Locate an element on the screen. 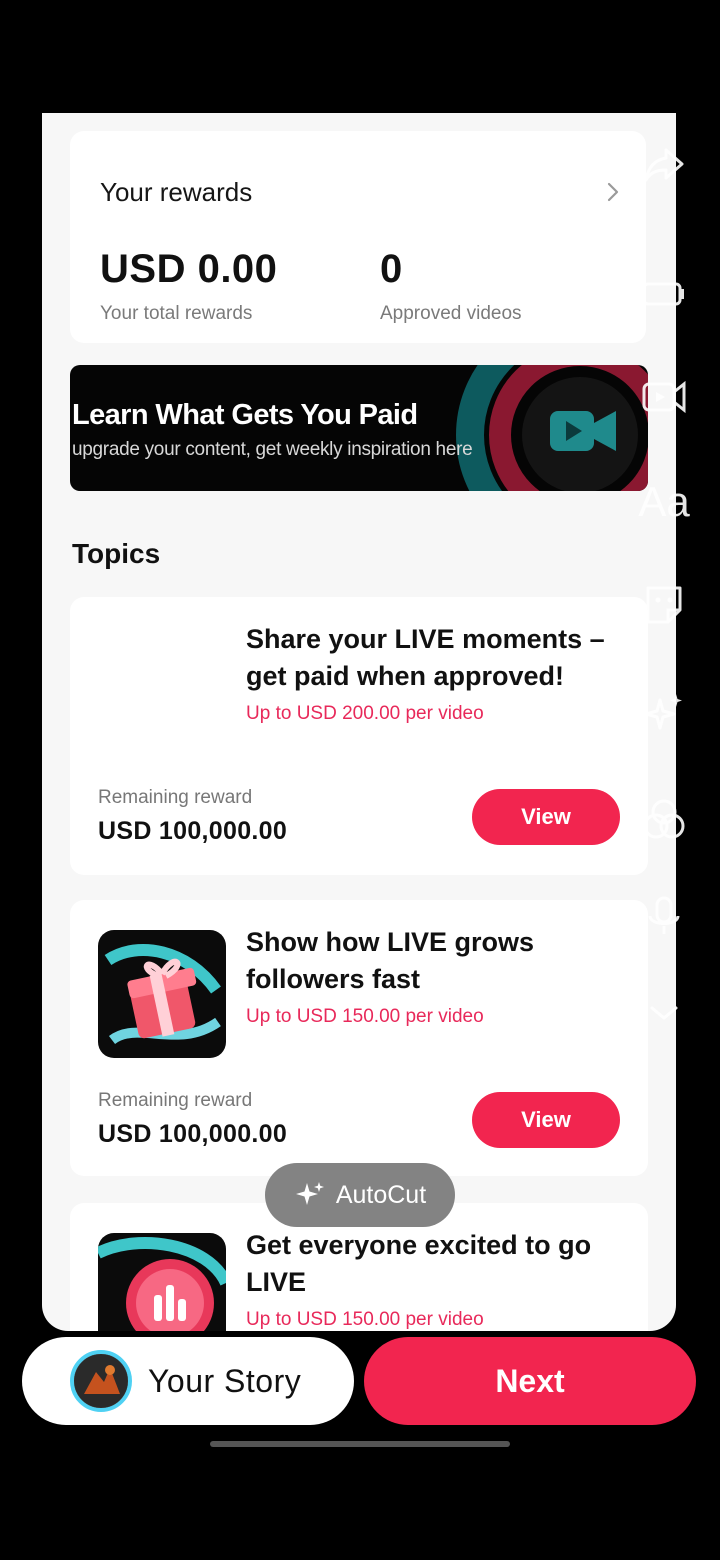 This screenshot has width=720, height=1560. battery-icon is located at coordinates (664, 294).